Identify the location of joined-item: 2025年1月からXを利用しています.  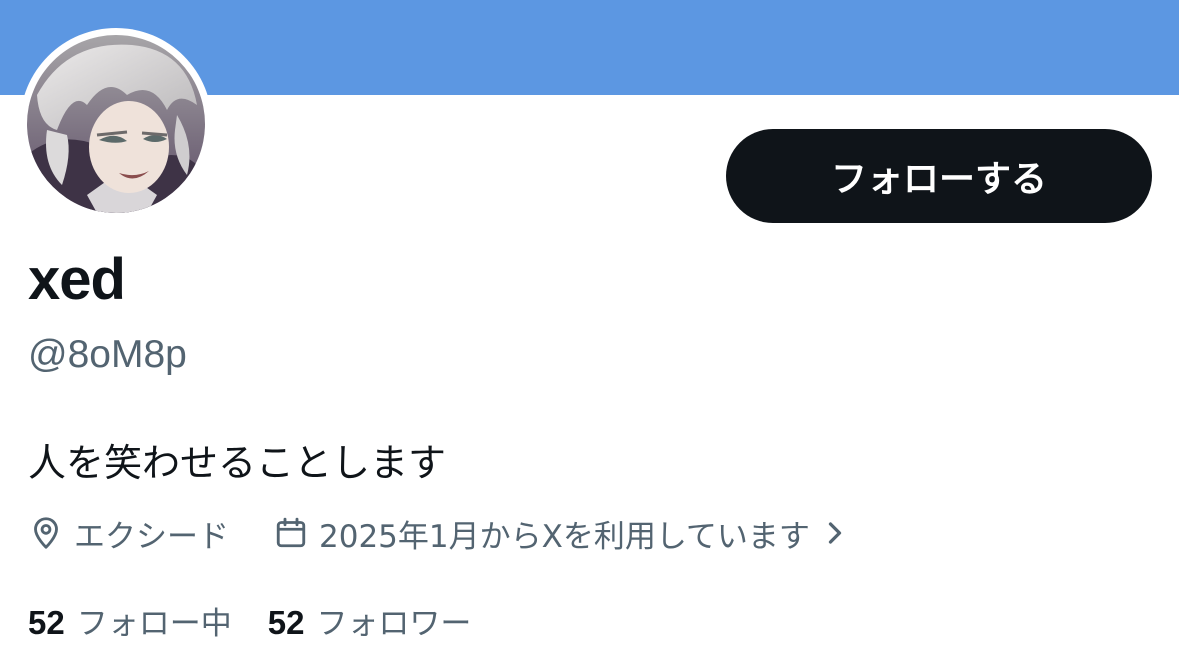
(559, 533).